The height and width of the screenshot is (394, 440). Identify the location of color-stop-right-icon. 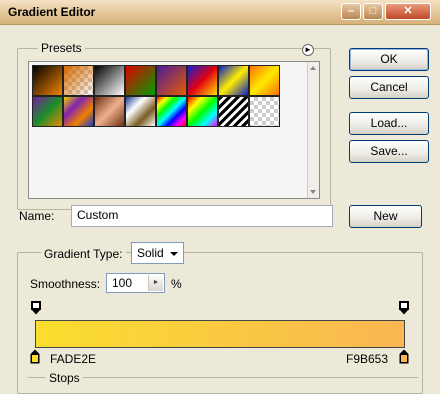
(404, 356).